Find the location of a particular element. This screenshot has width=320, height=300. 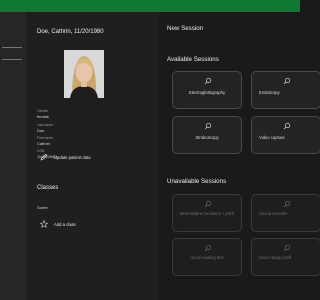

session-tile-label: Multi-stalline locations + pitch is located at coordinates (207, 213).